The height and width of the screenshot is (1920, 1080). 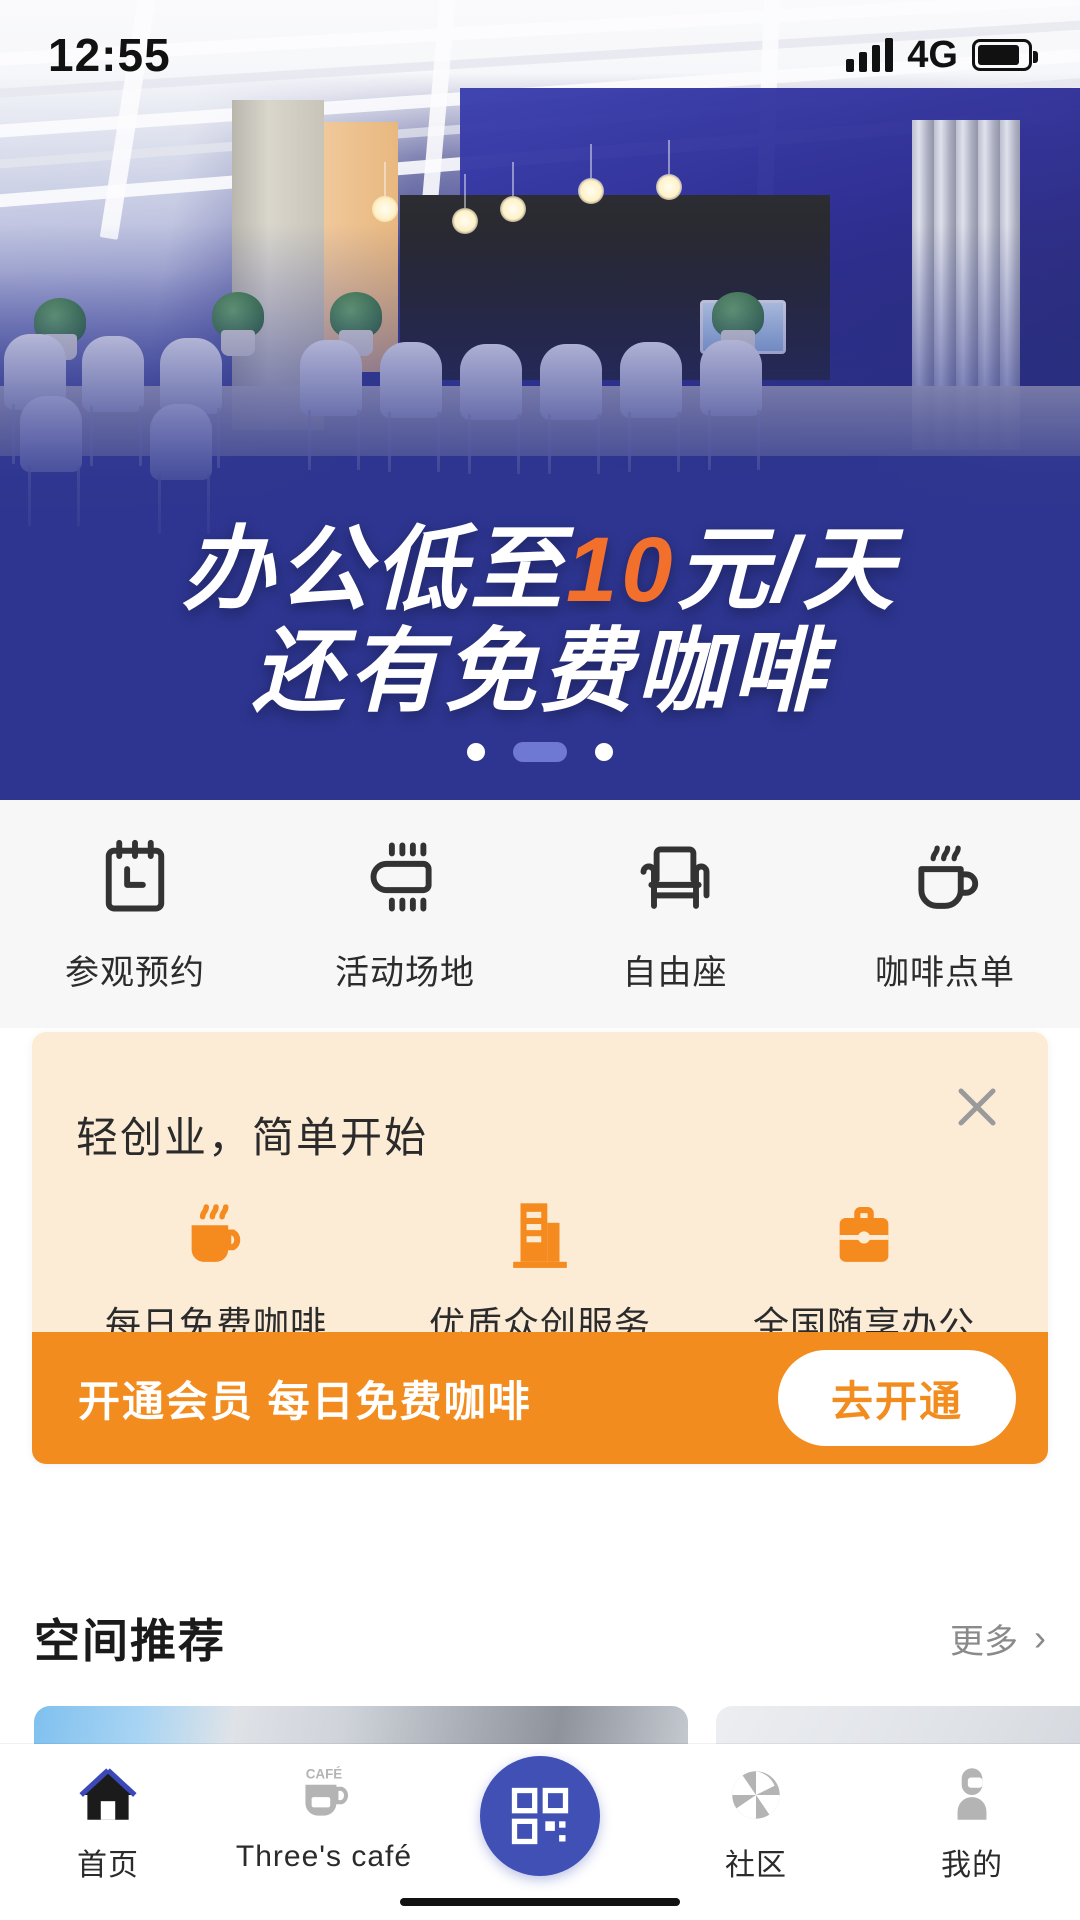 I want to click on nav-item-profile: 我的, so click(x=972, y=1823).